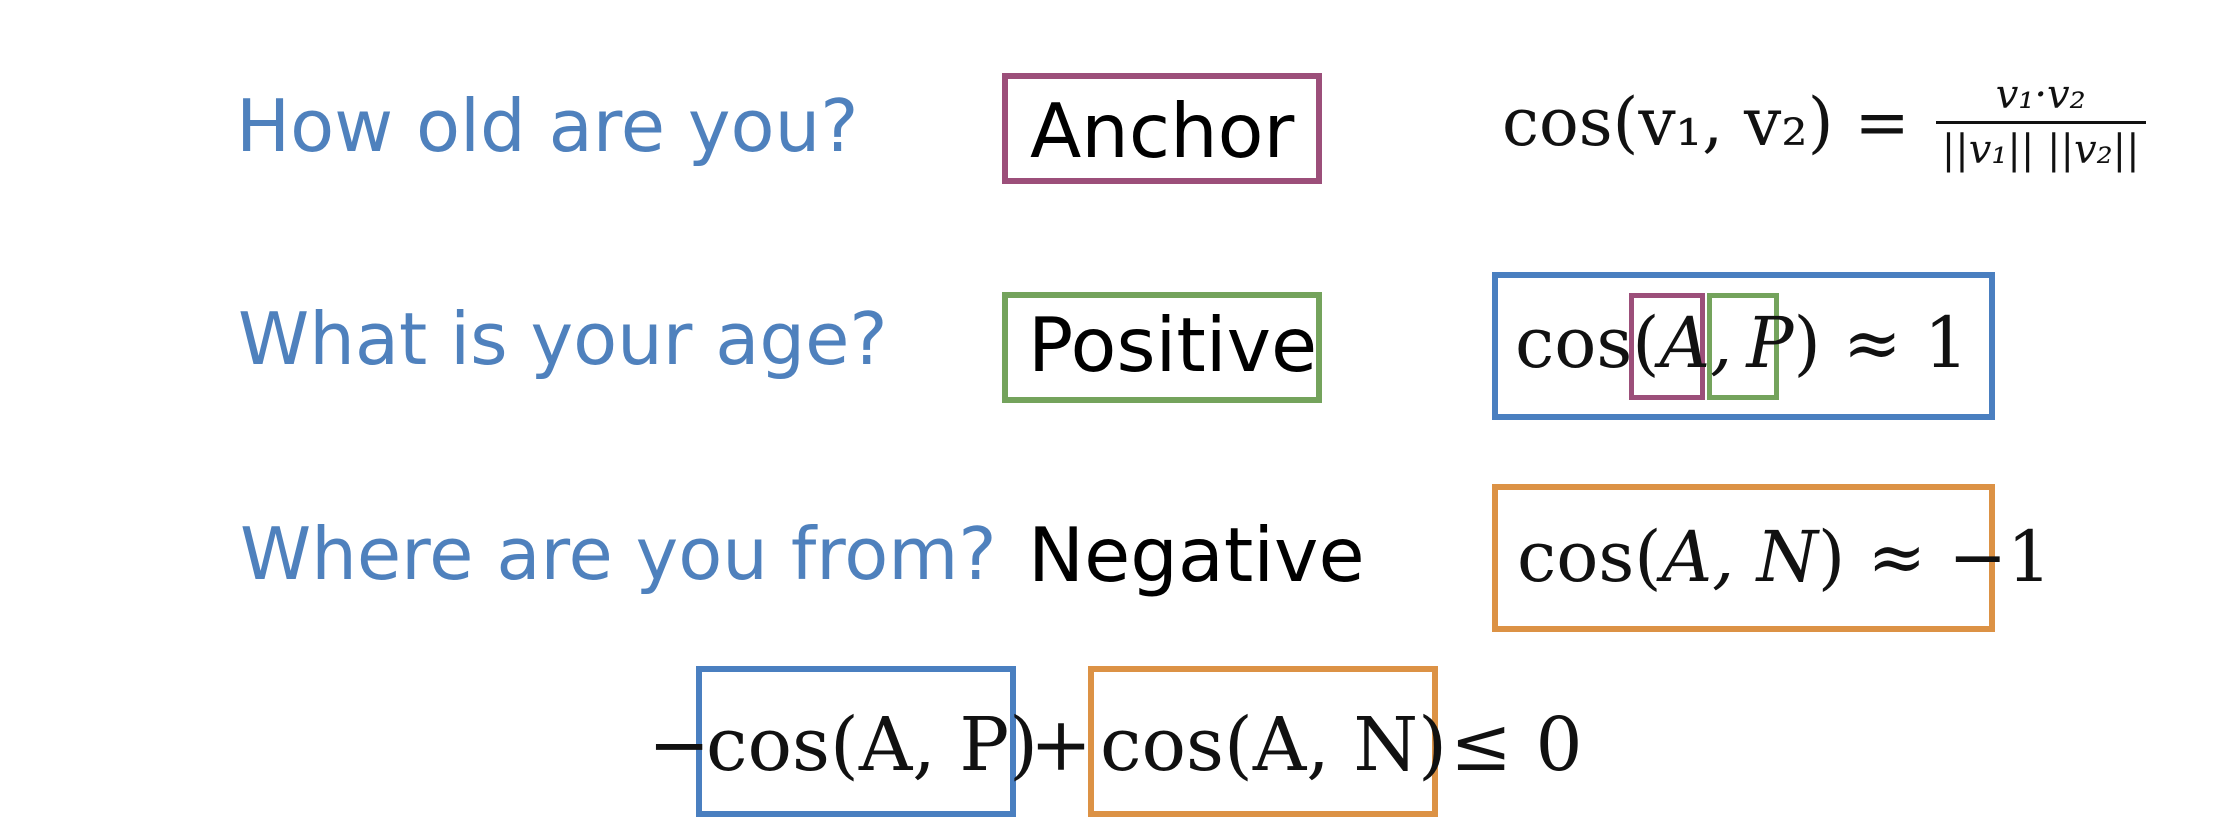  What do you see at coordinates (1273, 745) in the screenshot?
I see `loss-term-an: cos(A, N)` at bounding box center [1273, 745].